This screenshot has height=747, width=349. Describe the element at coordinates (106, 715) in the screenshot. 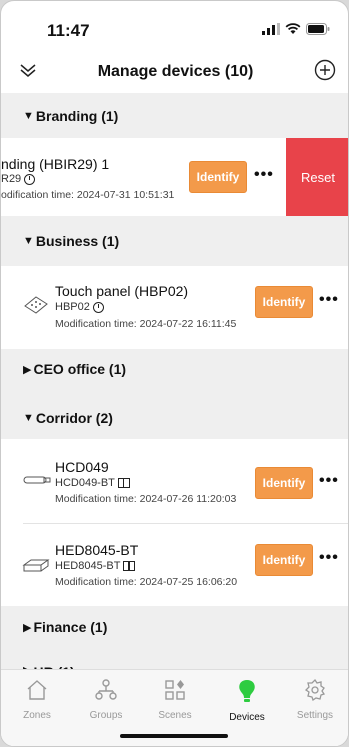

I see `tab-label: Groups` at that location.